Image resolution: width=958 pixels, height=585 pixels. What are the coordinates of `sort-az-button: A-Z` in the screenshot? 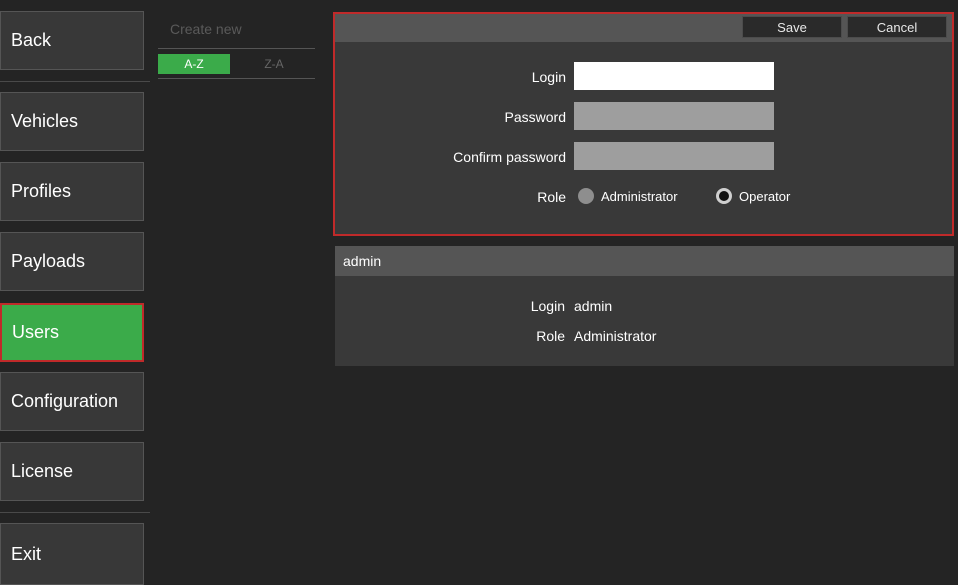 It's located at (194, 64).